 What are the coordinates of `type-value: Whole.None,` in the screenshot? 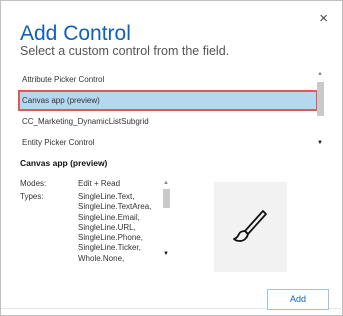 It's located at (101, 258).